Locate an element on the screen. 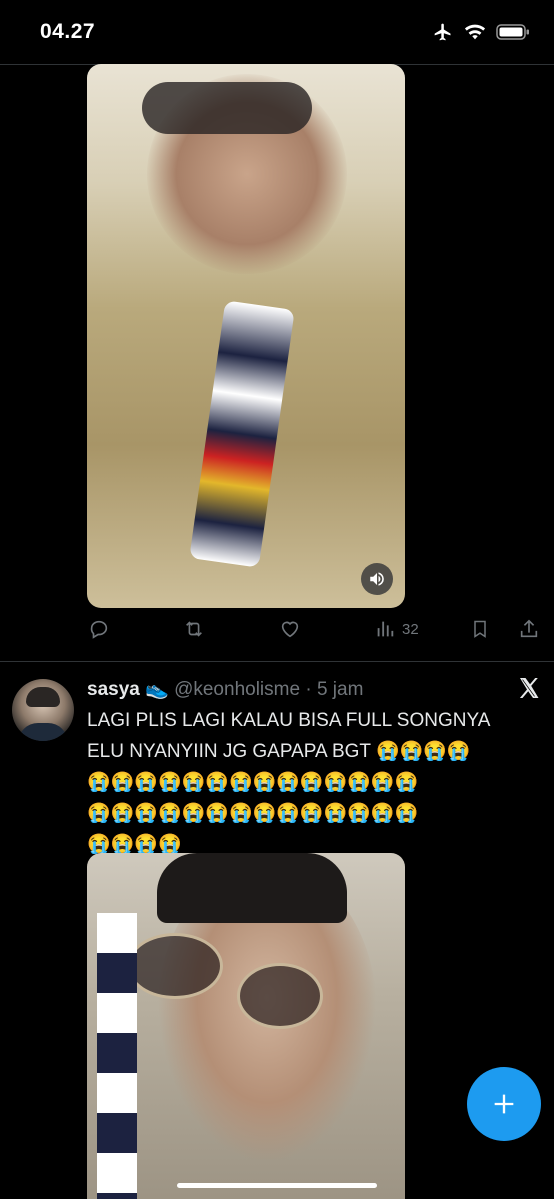 The image size is (554, 1199). speaker-icon is located at coordinates (377, 579).